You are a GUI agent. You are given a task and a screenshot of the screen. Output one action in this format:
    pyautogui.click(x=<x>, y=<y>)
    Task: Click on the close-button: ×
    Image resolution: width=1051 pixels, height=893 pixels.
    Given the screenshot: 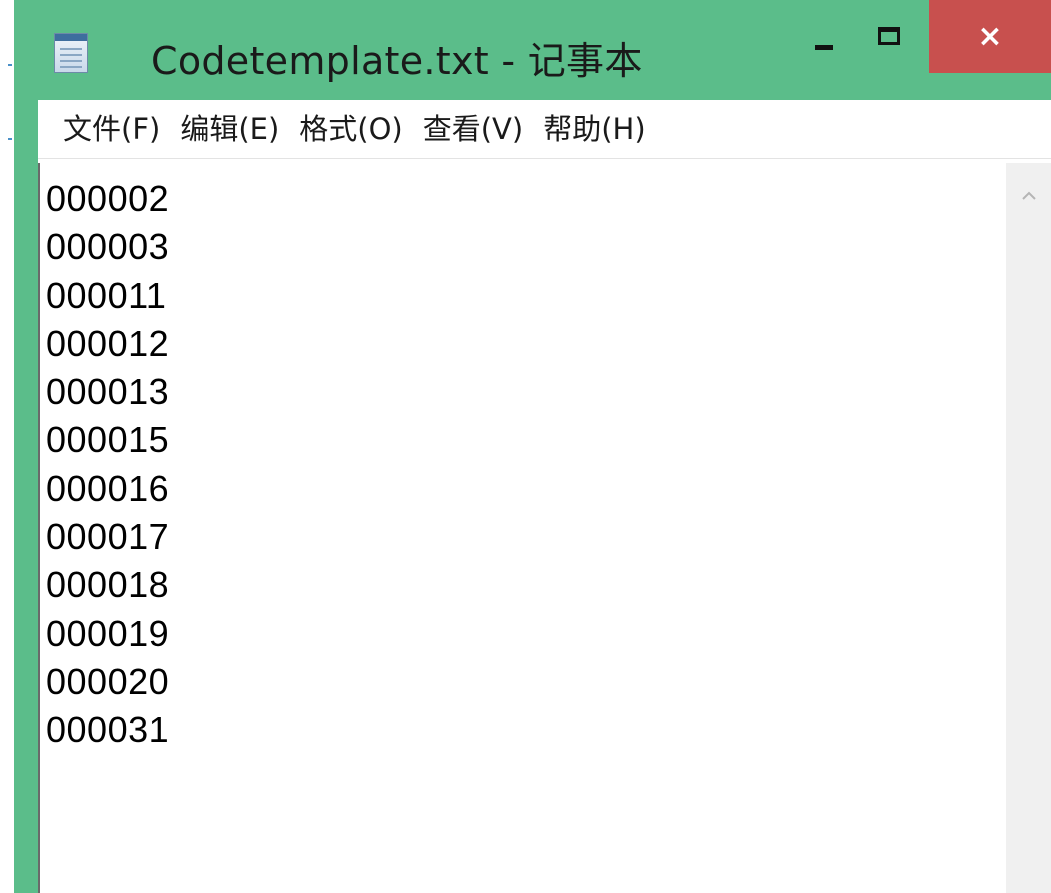 What is the action you would take?
    pyautogui.click(x=990, y=36)
    